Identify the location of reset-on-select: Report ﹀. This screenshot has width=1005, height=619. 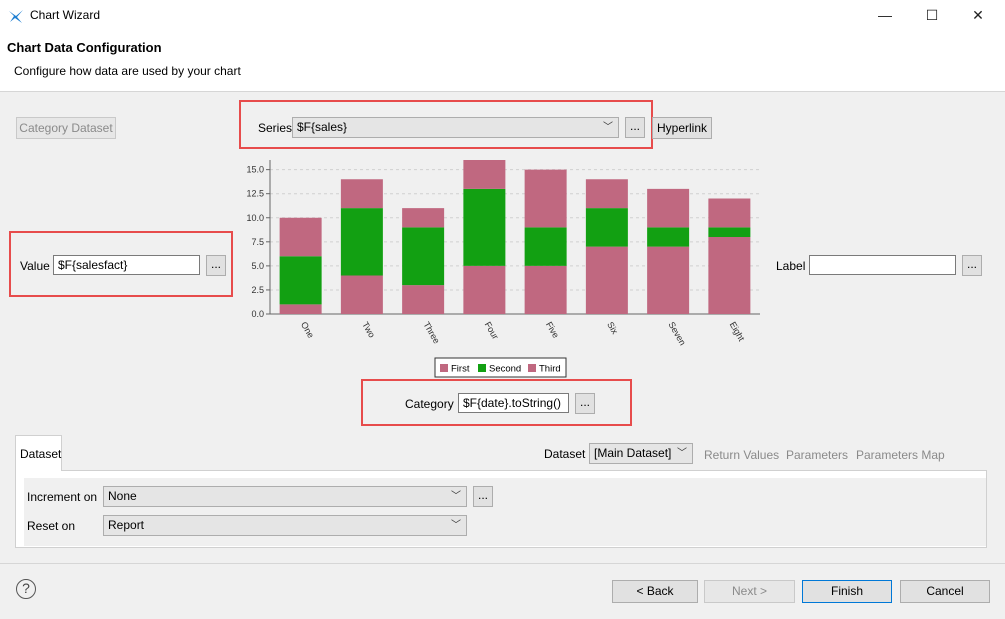
(285, 525).